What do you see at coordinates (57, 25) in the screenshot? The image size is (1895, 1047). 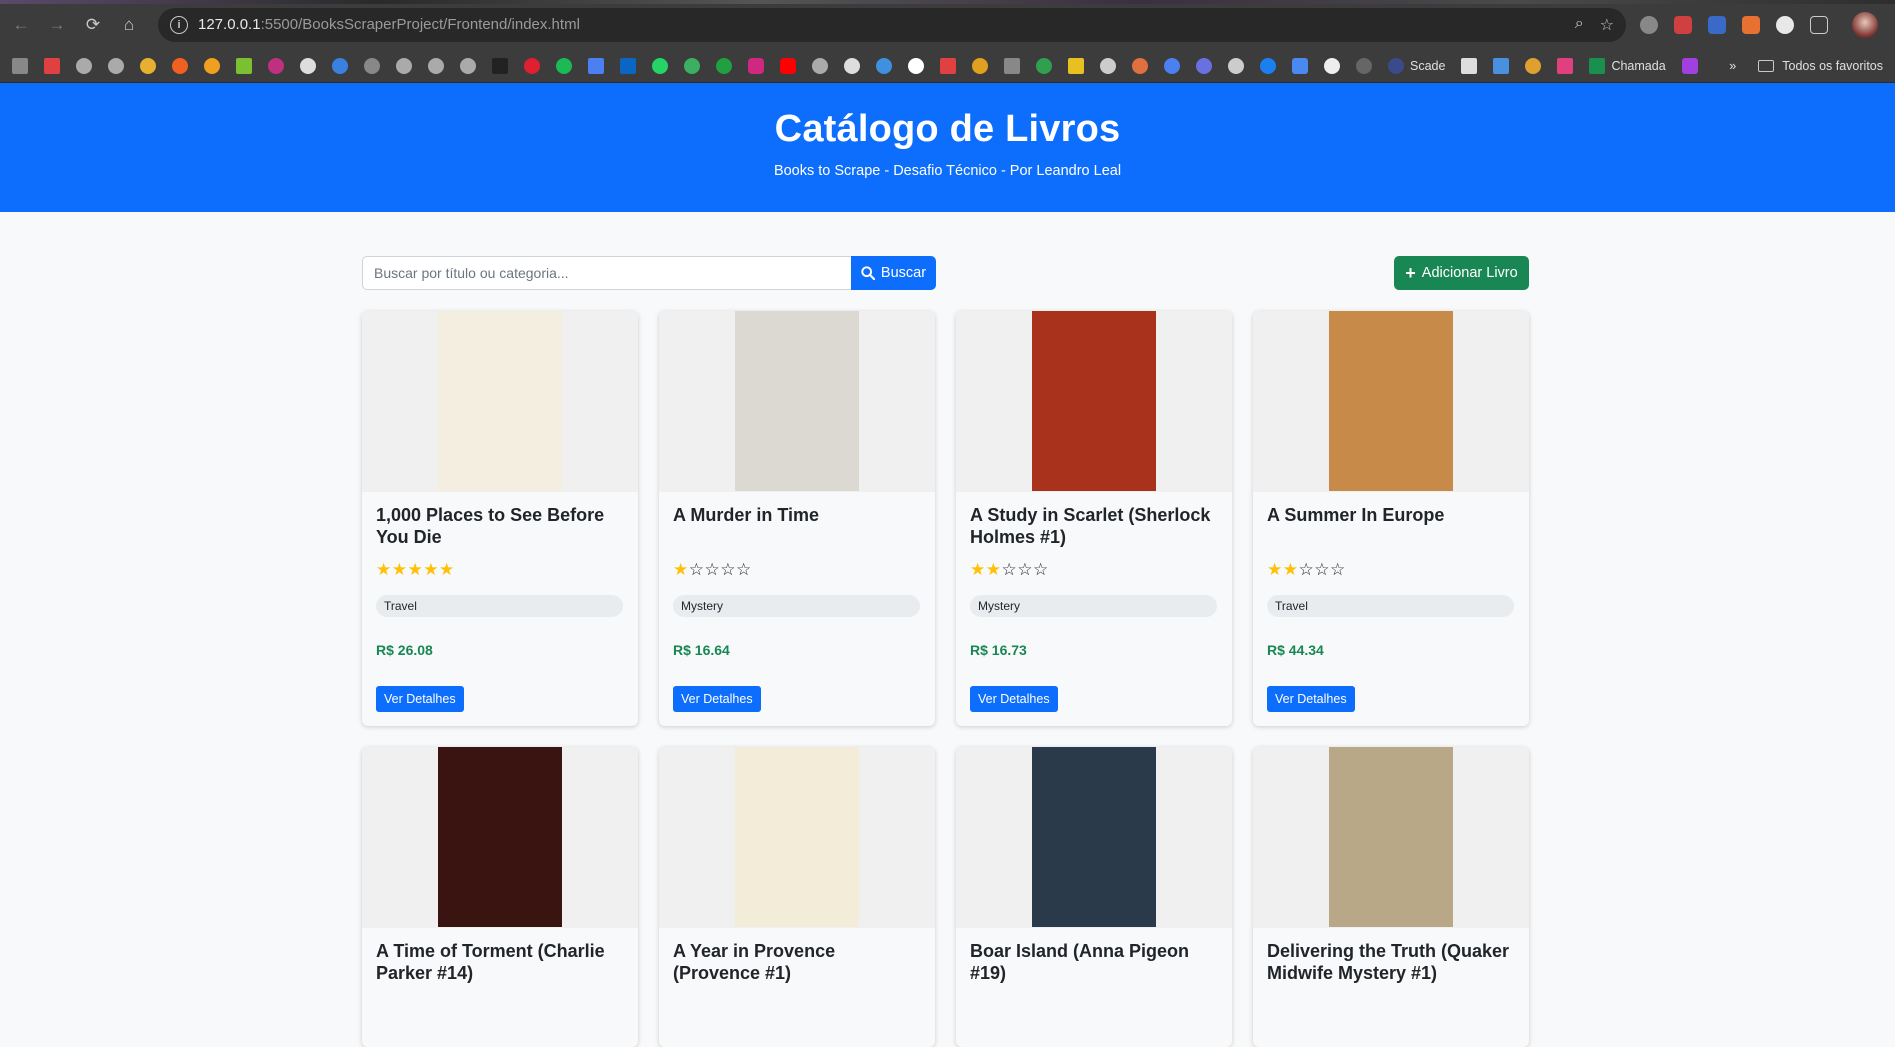 I see `forward-arrow-icon: →` at bounding box center [57, 25].